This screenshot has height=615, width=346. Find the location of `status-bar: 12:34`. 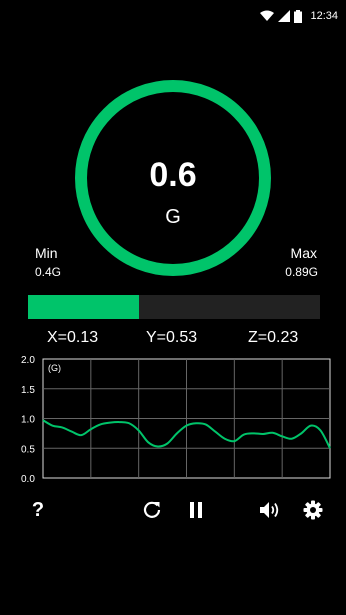

status-bar: 12:34 is located at coordinates (173, 16).